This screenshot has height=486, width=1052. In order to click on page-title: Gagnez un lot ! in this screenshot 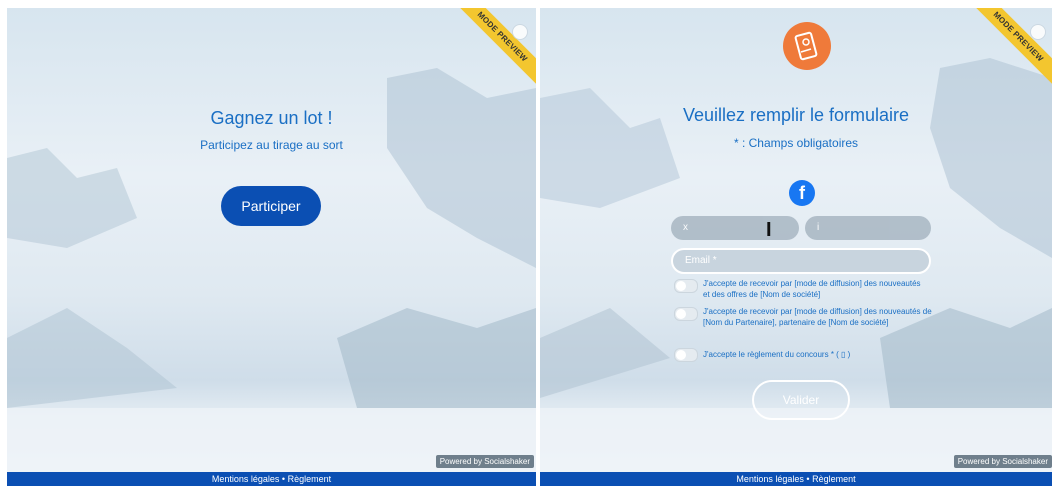, I will do `click(271, 118)`.